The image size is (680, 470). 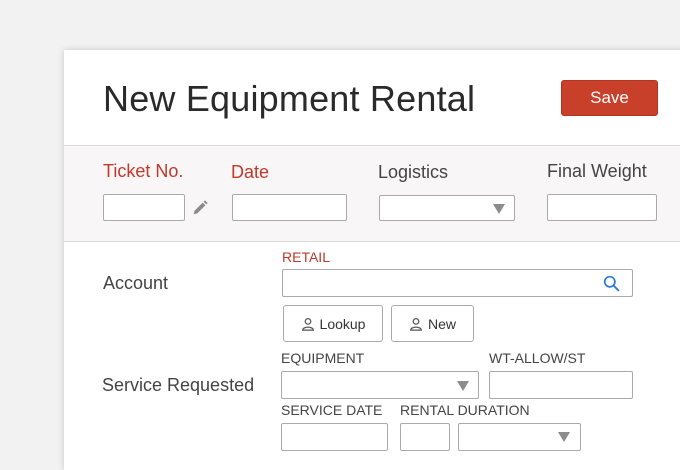 What do you see at coordinates (425, 437) in the screenshot?
I see `rental-duration-input` at bounding box center [425, 437].